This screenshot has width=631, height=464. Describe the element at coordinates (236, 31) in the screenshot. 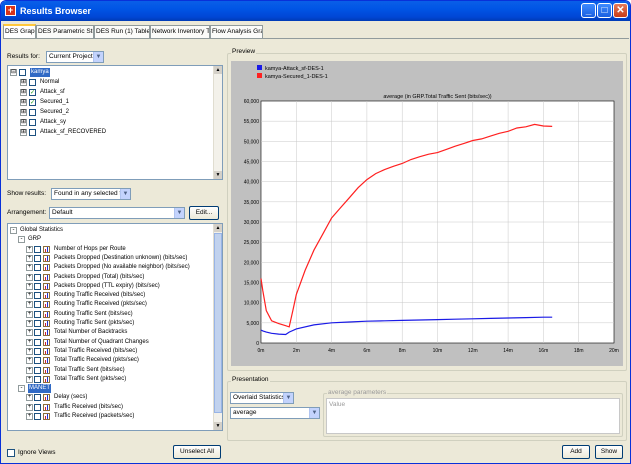

I see `tab-flow-analysis-graphs: Flow Analysis Graphs` at that location.